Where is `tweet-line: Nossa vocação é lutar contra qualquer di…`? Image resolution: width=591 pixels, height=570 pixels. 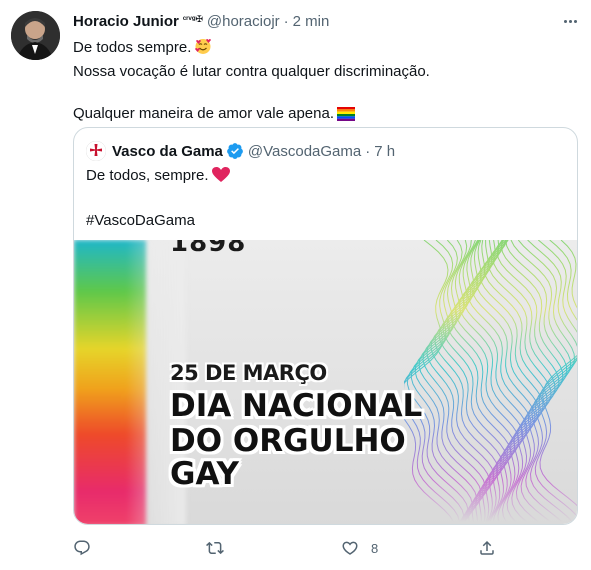
tweet-line: Nossa vocação é lutar contra qualquer di… is located at coordinates (251, 71).